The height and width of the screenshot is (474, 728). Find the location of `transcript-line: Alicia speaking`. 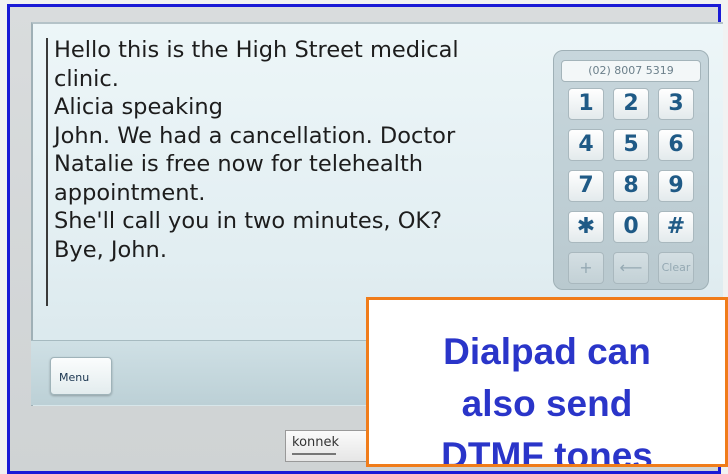

transcript-line: Alicia speaking is located at coordinates (138, 107).